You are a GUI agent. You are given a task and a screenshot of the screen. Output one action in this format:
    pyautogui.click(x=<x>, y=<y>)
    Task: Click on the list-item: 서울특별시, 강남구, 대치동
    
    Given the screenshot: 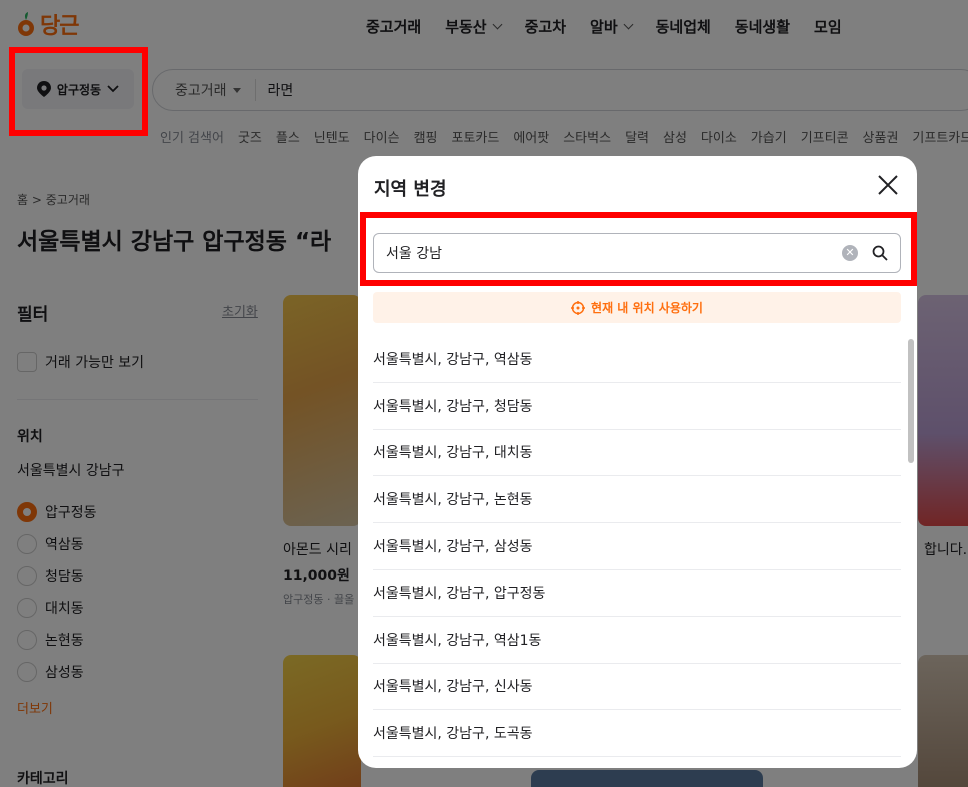 What is the action you would take?
    pyautogui.click(x=637, y=453)
    